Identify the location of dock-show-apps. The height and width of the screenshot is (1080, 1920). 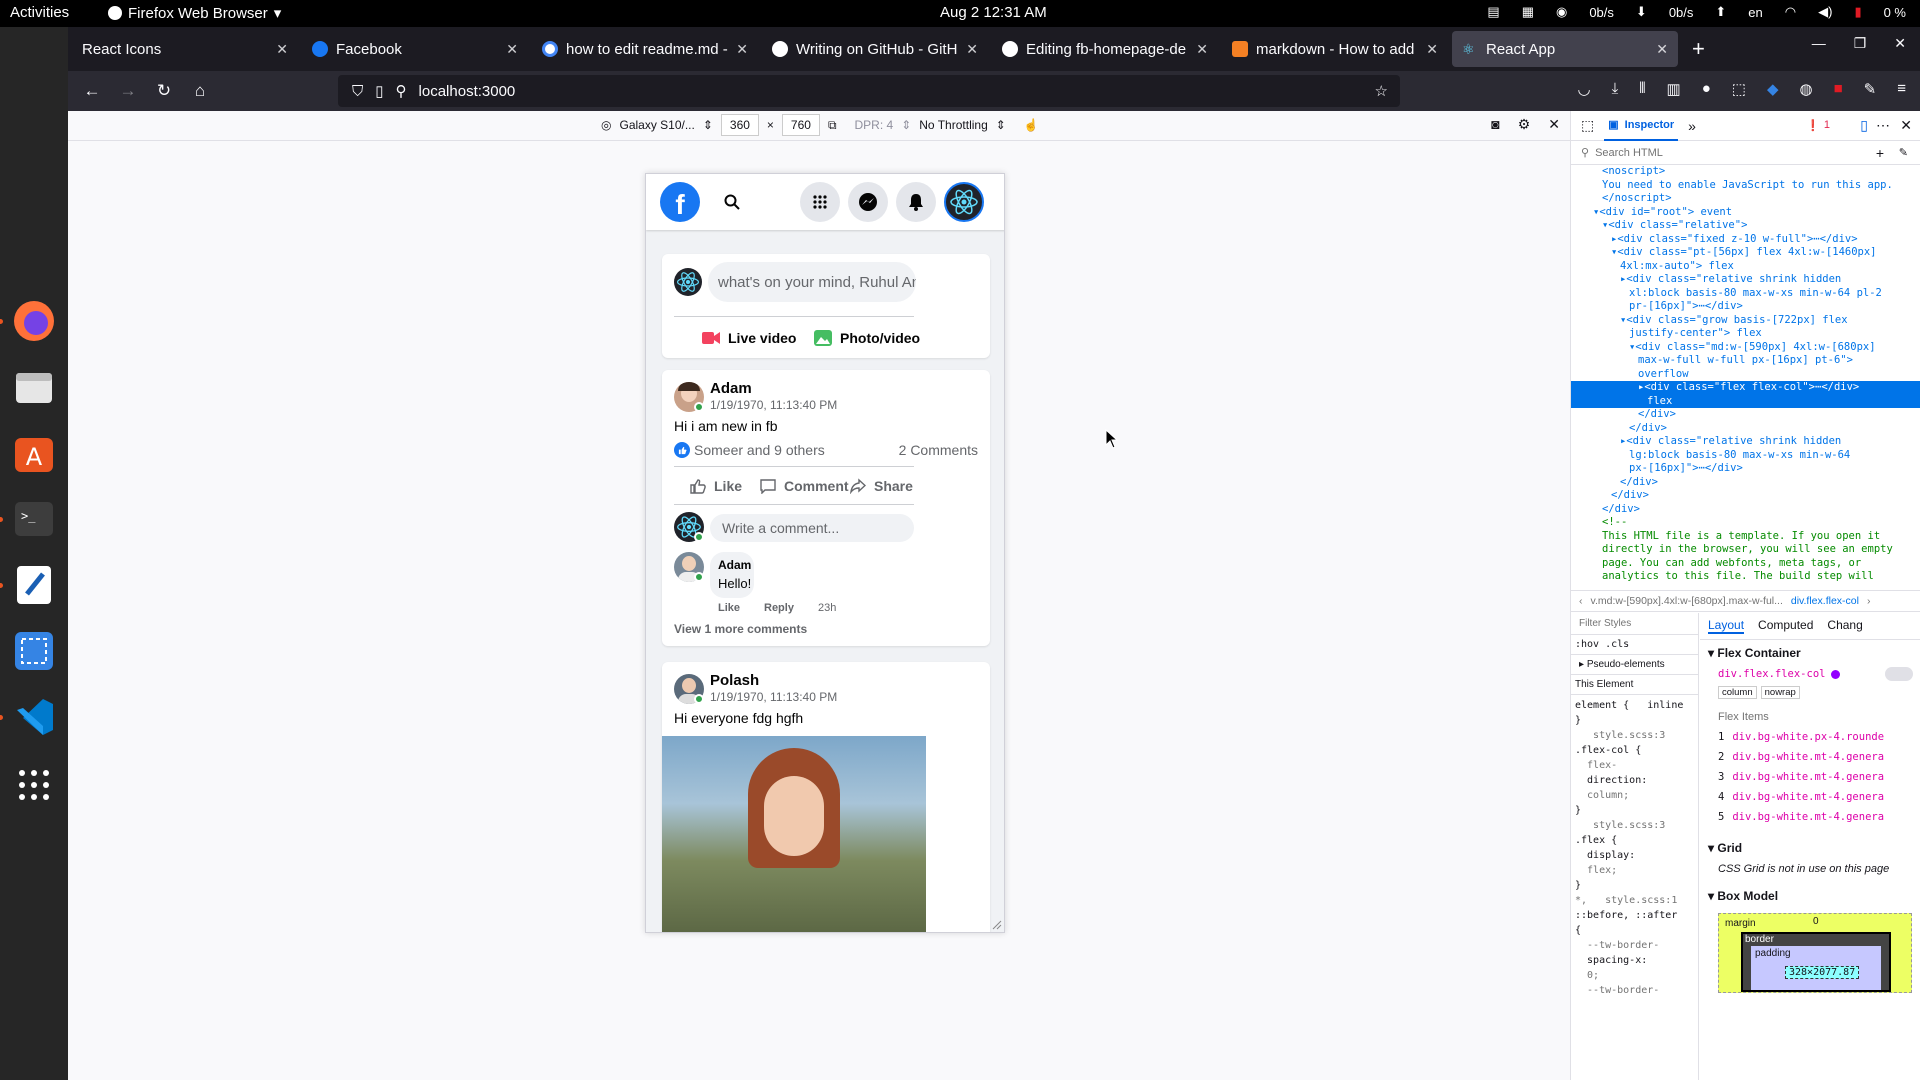
(34, 785).